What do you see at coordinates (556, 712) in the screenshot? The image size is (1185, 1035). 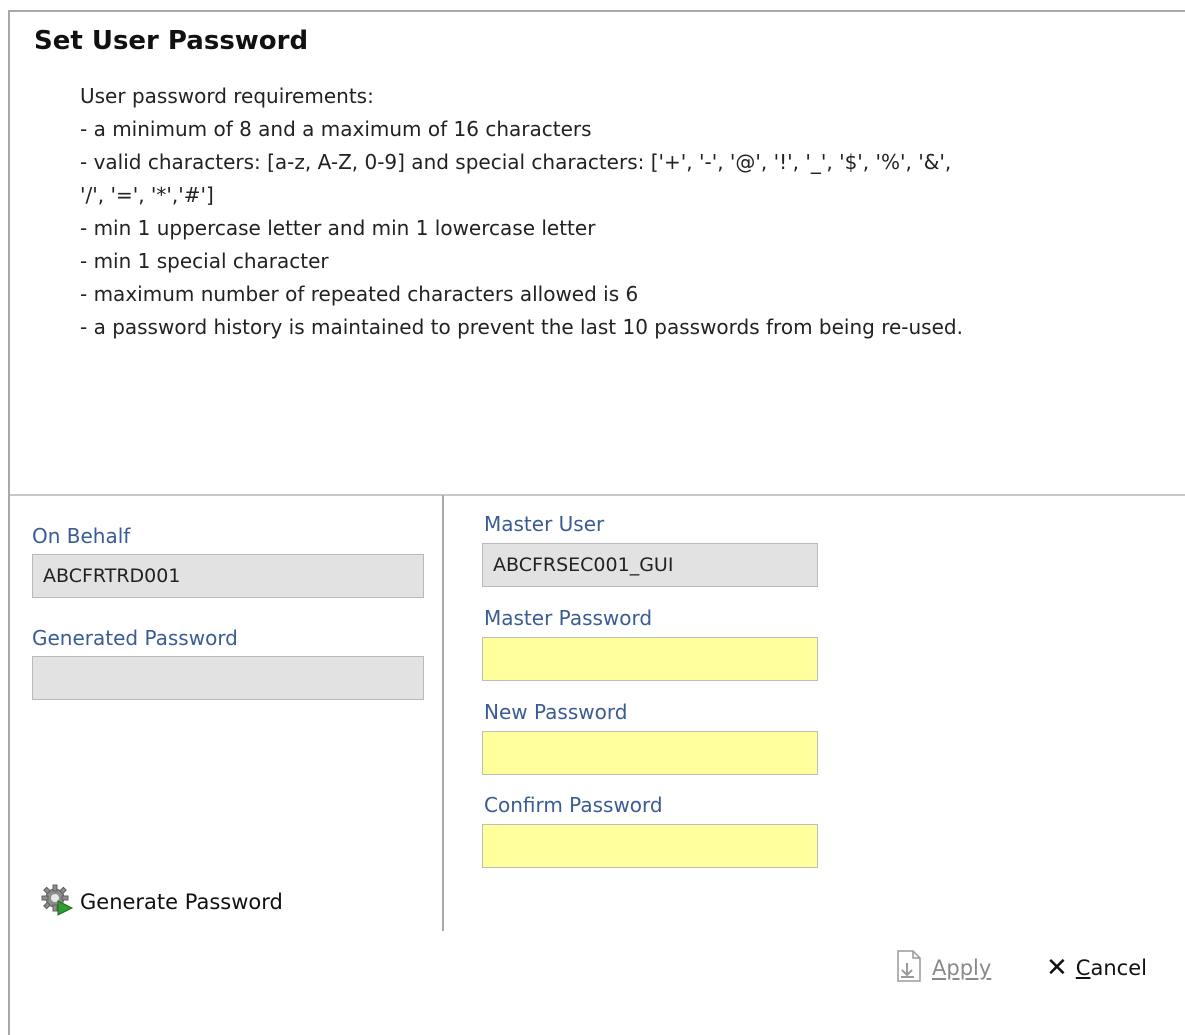 I see `new-password-label: New Password` at bounding box center [556, 712].